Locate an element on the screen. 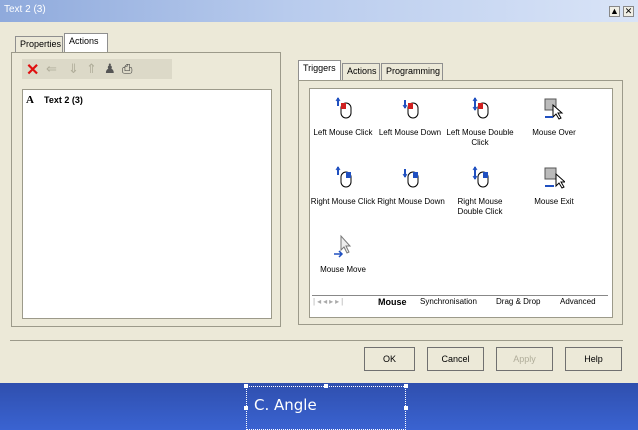 This screenshot has width=638, height=430. tab-actions: Actions is located at coordinates (86, 42).